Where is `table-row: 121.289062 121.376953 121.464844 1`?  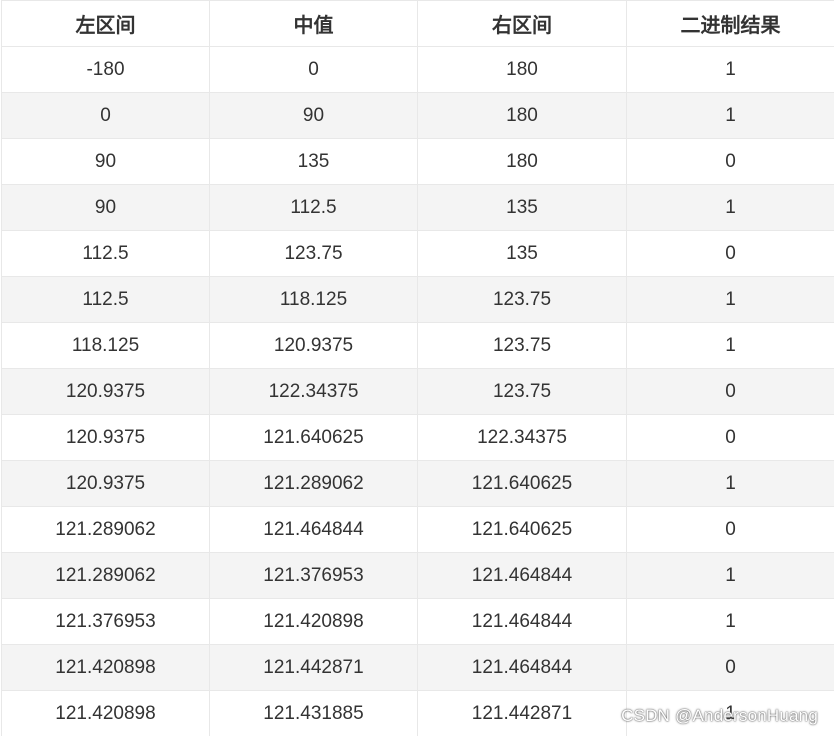 table-row: 121.289062 121.376953 121.464844 1 is located at coordinates (417, 575).